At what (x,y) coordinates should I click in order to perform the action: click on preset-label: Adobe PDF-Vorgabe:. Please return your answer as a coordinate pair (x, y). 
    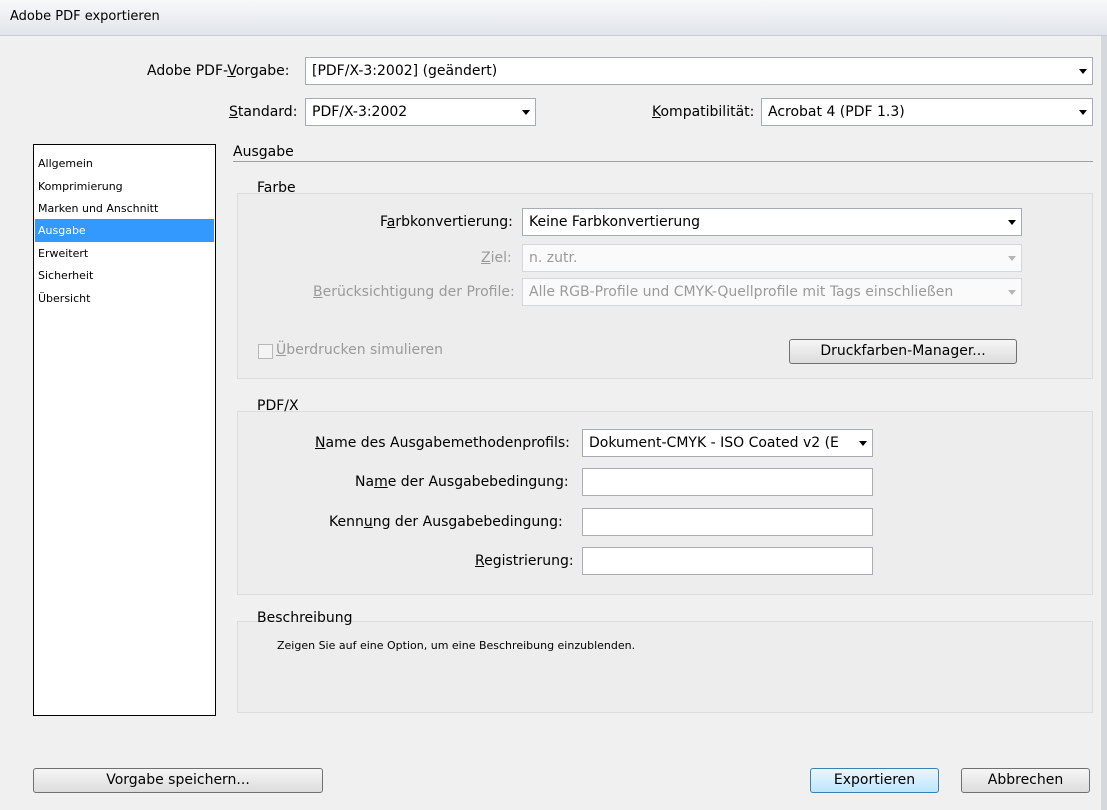
    Looking at the image, I should click on (218, 71).